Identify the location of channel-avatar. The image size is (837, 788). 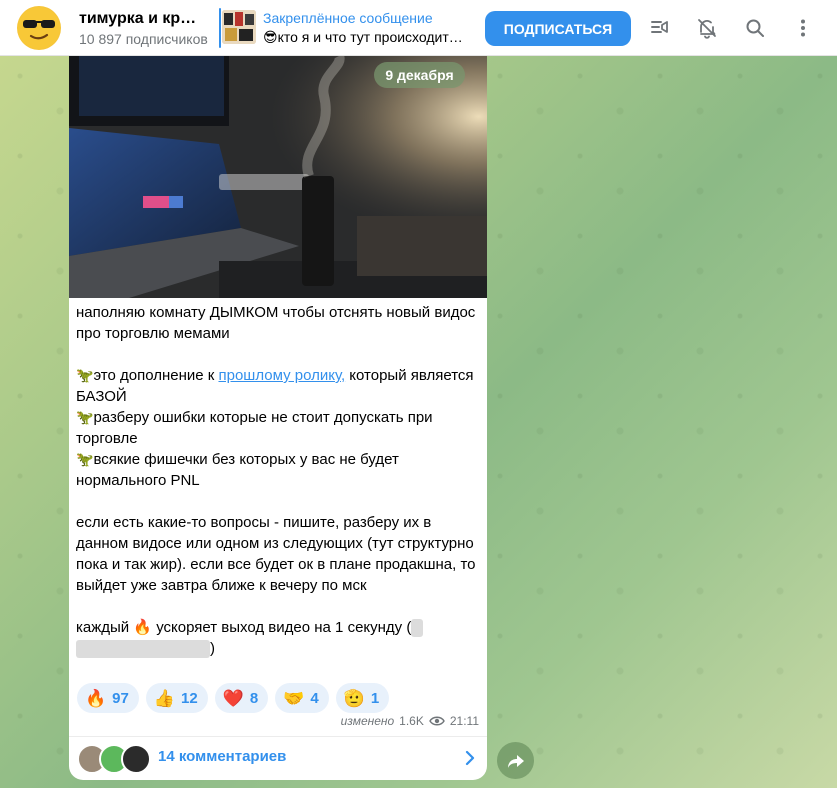
(39, 28).